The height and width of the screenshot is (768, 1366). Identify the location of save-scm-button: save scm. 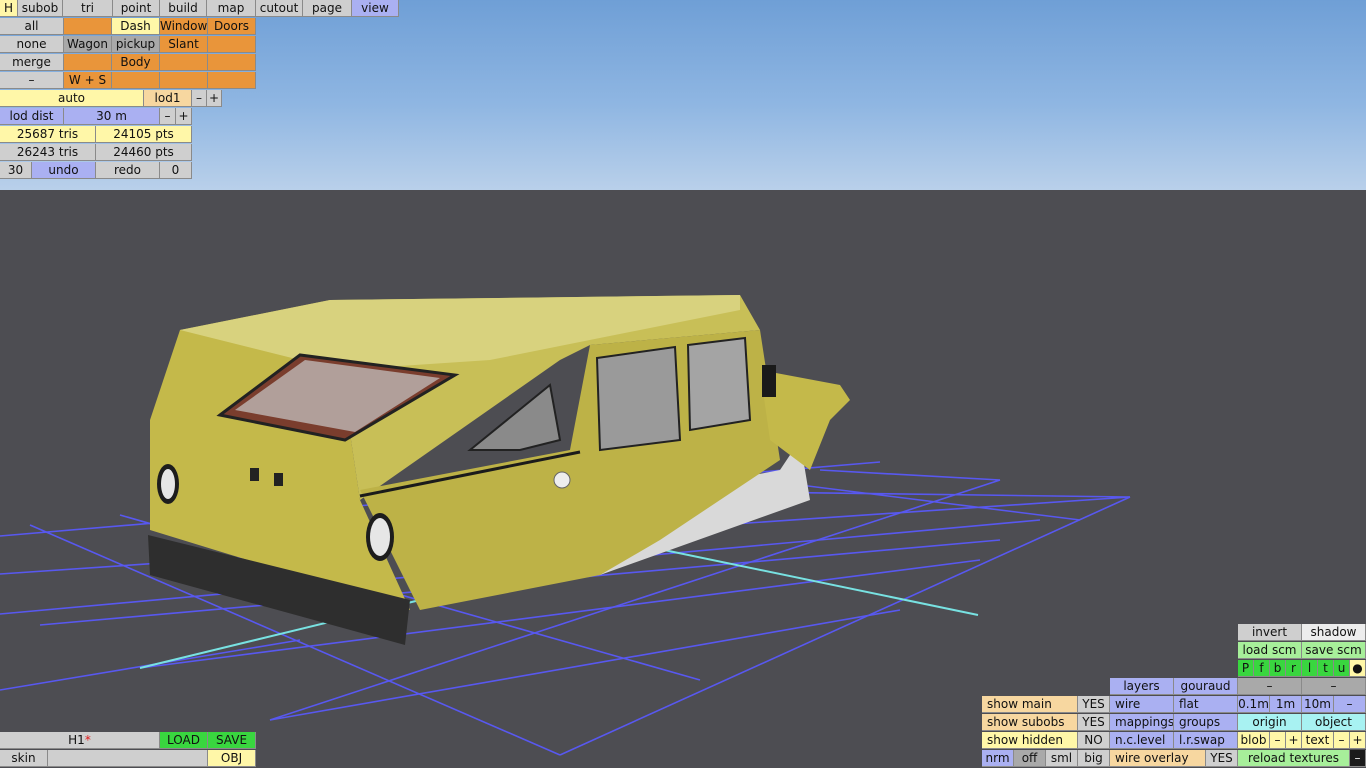
(1334, 650).